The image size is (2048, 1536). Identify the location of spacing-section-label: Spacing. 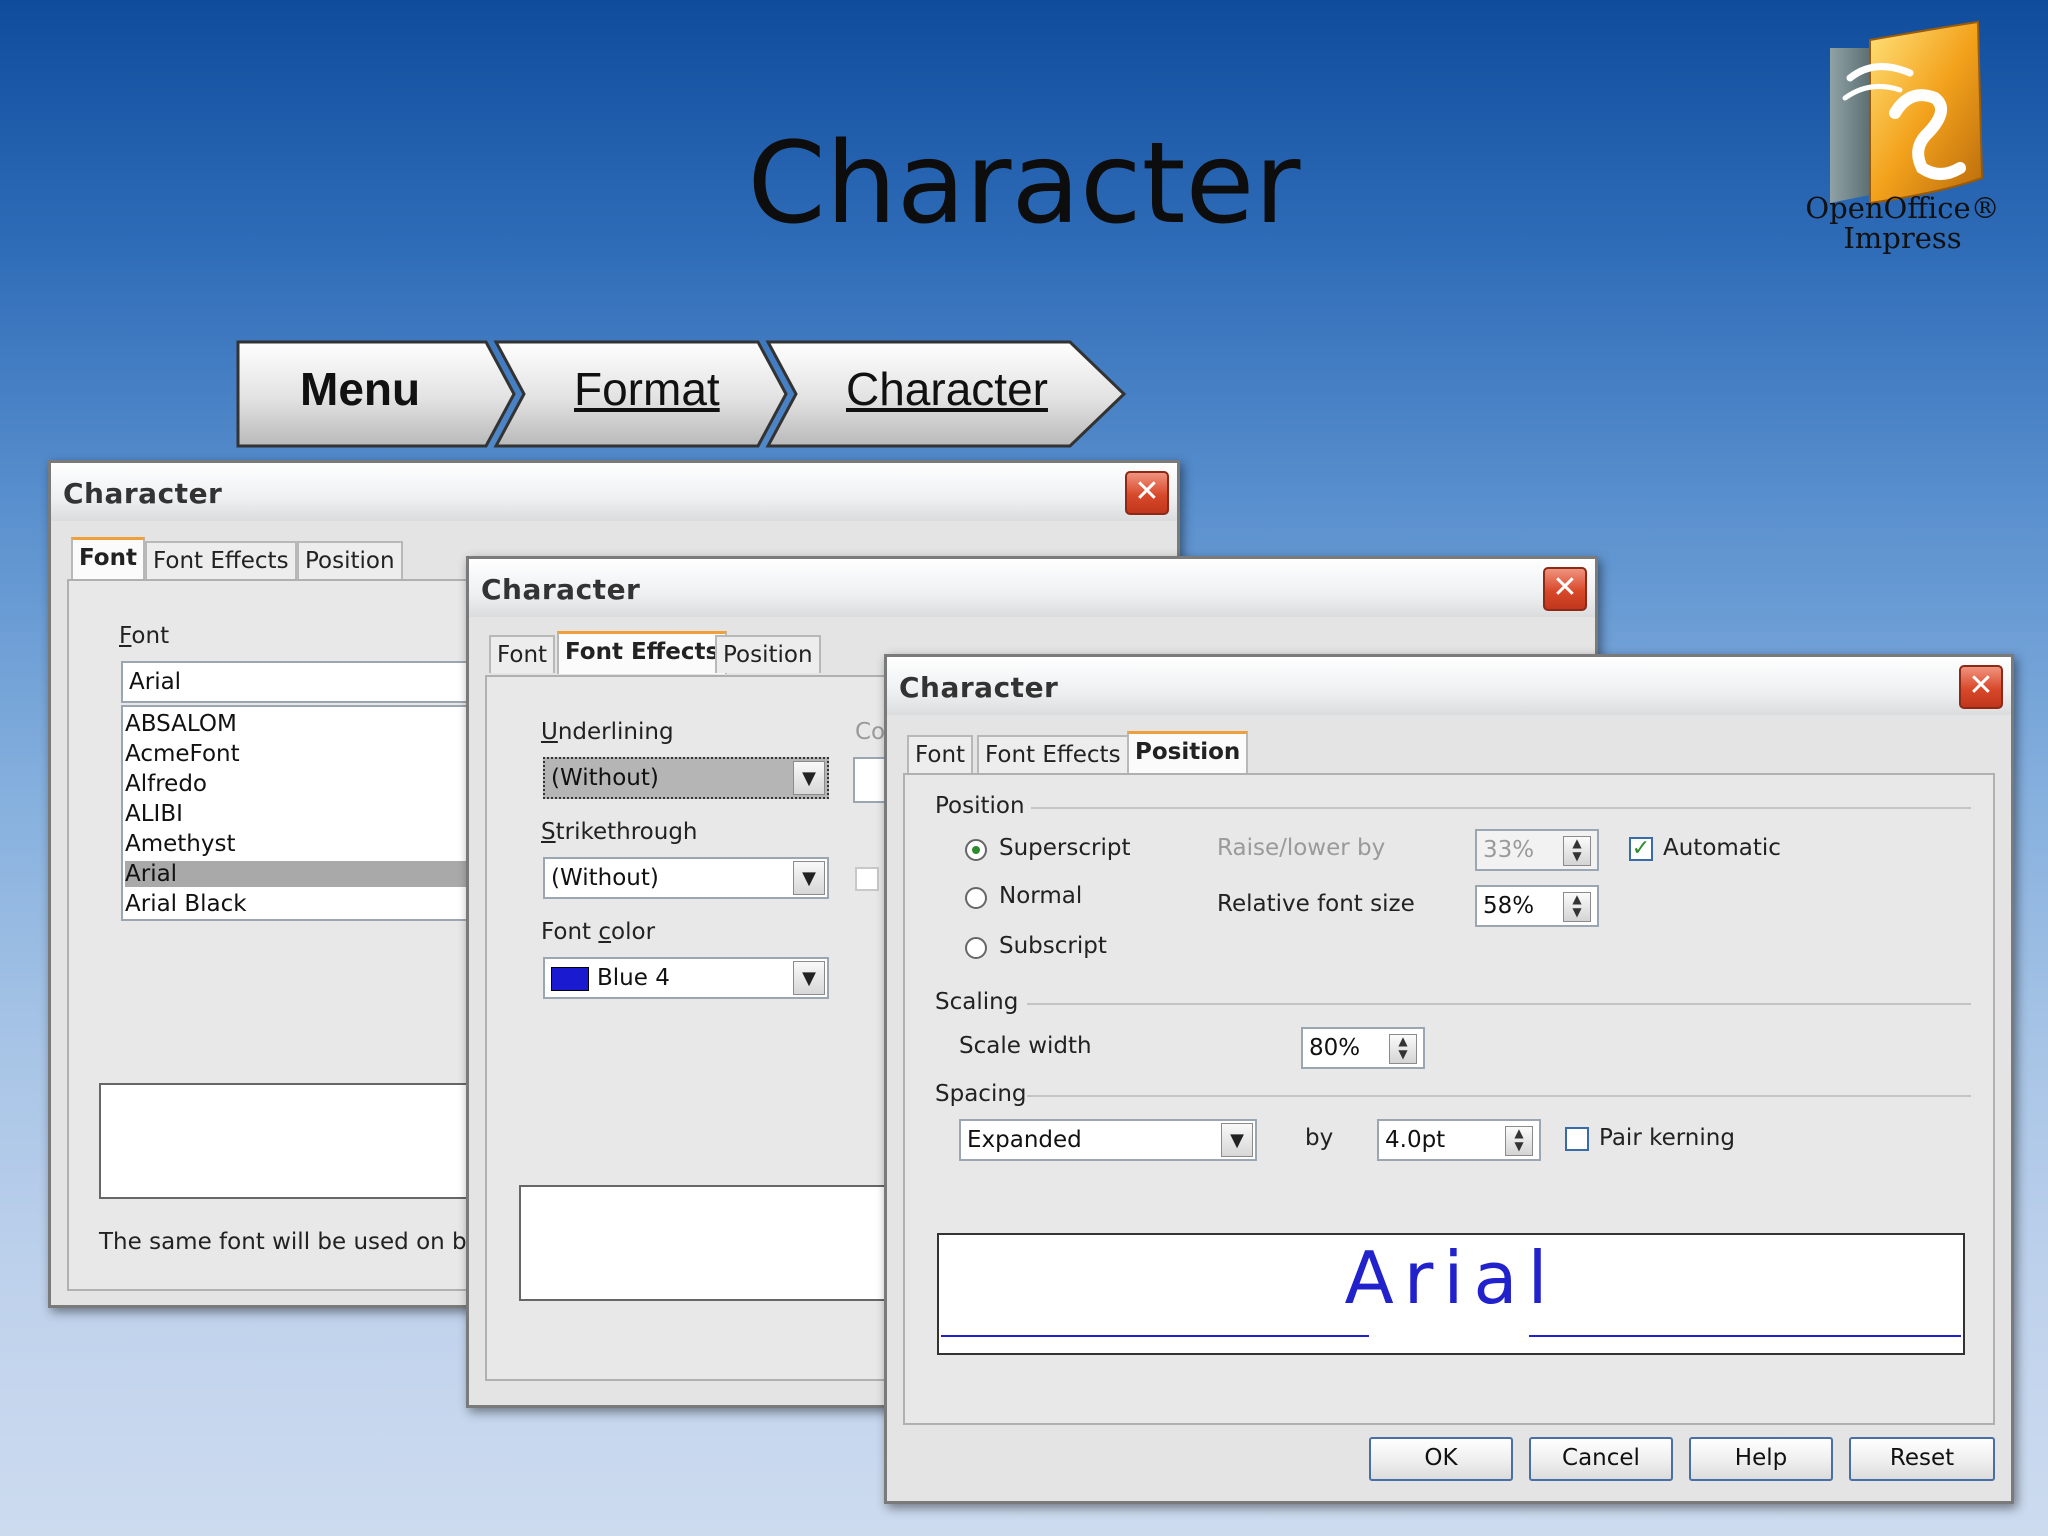
(981, 1094).